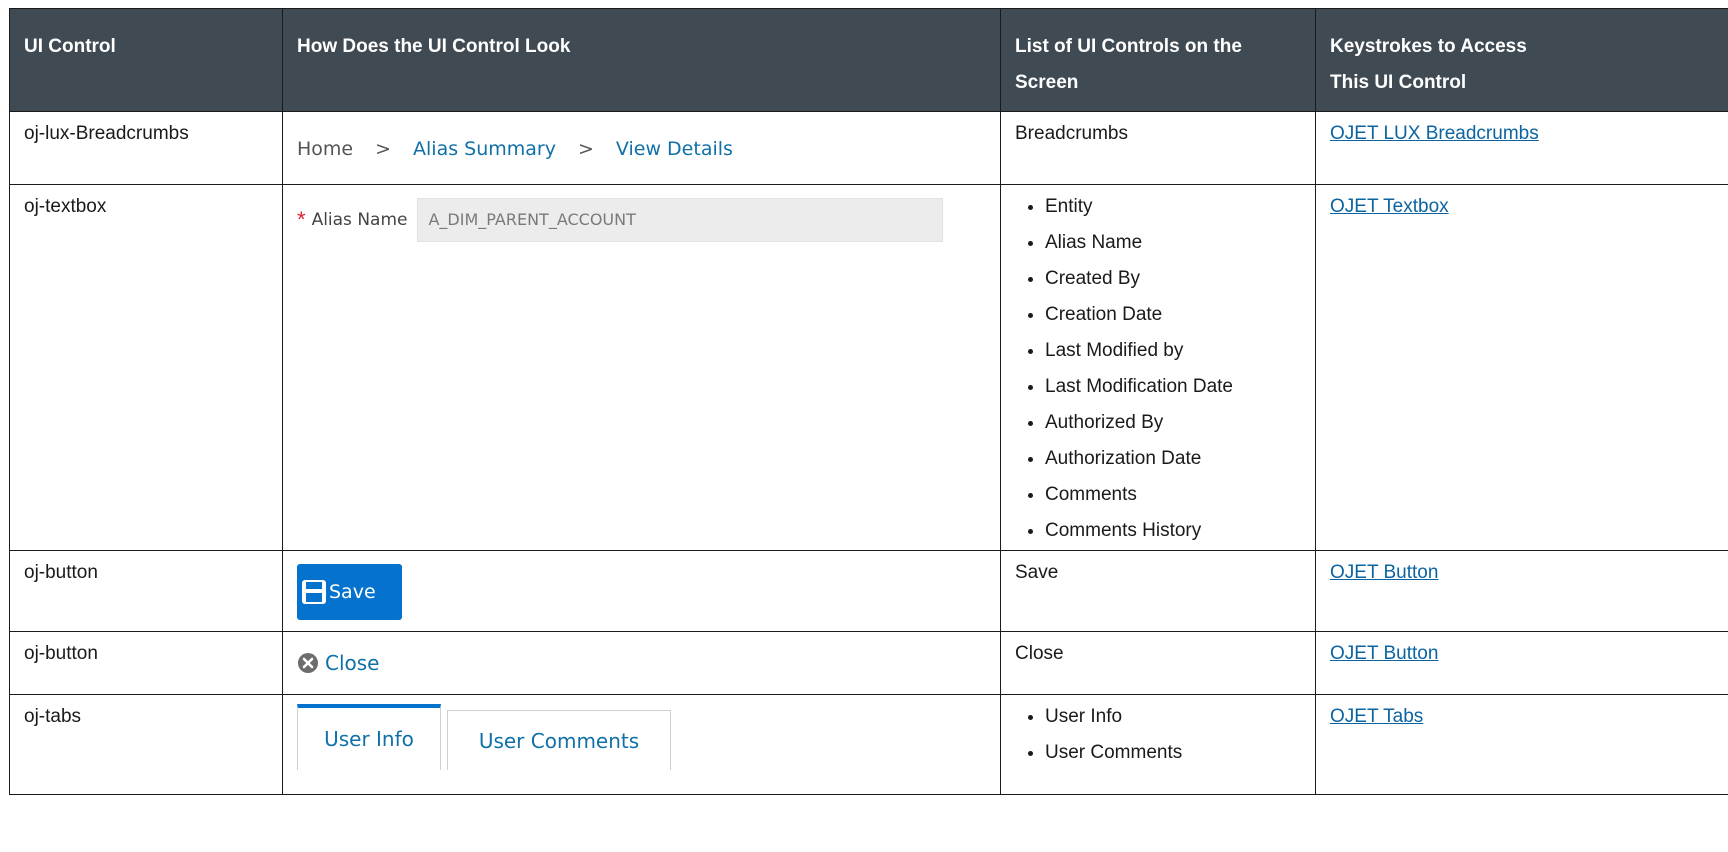 The width and height of the screenshot is (1728, 852). What do you see at coordinates (680, 220) in the screenshot?
I see `alias-name-input: A_DIM_PARENT_ACCOUNT` at bounding box center [680, 220].